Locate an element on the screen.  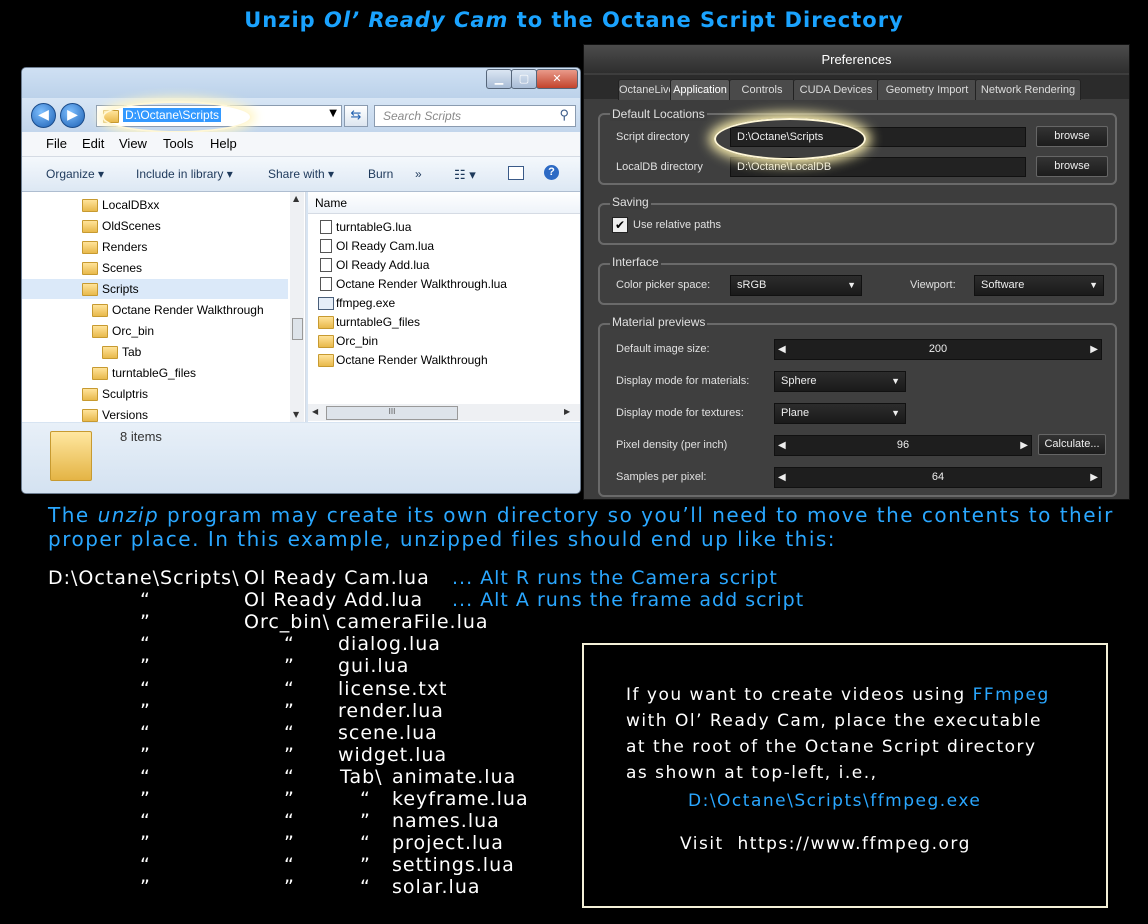
file-hscrollbar: ◀ III ▶ is located at coordinates (444, 412).